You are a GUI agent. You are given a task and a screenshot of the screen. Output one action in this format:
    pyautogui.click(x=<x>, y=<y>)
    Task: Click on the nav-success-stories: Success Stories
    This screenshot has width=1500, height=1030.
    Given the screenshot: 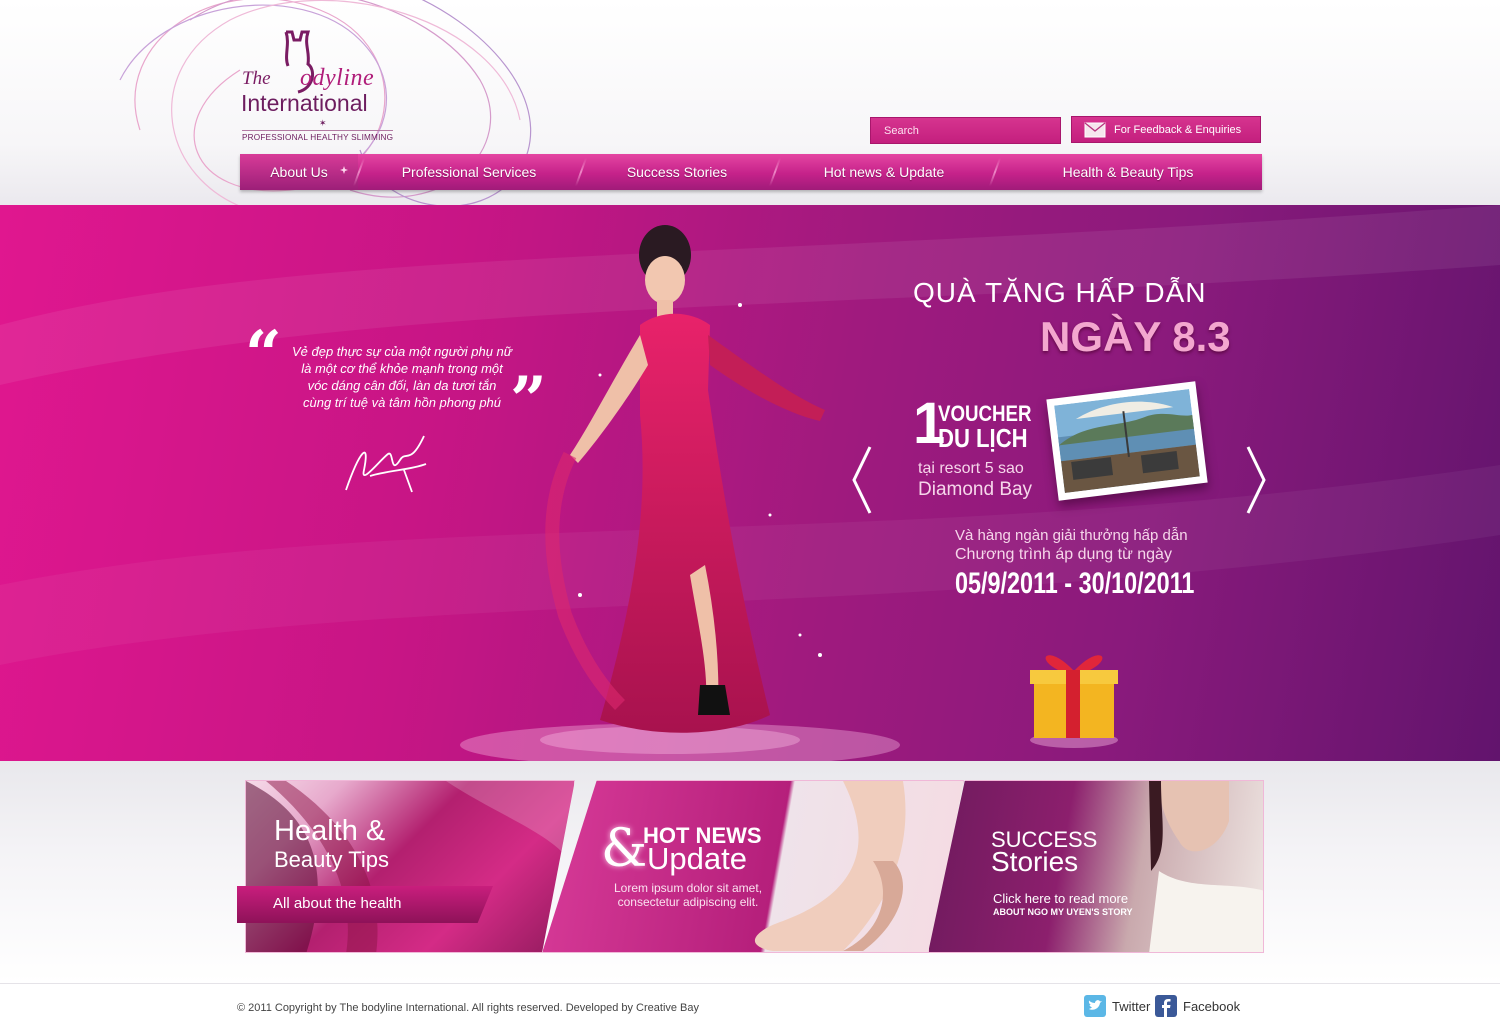 What is the action you would take?
    pyautogui.click(x=677, y=172)
    